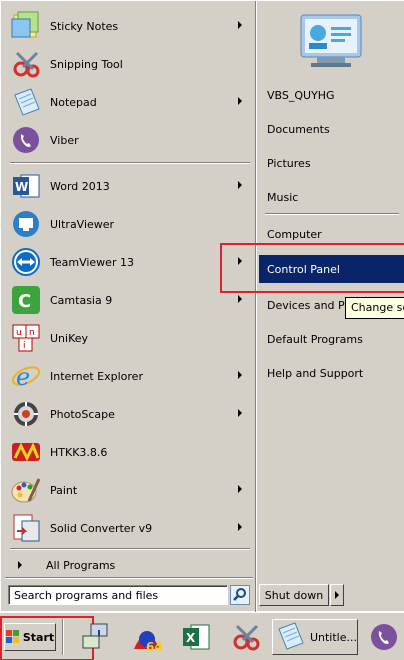 This screenshot has height=660, width=404. I want to click on place-help-and-support: Help and Support, so click(334, 373).